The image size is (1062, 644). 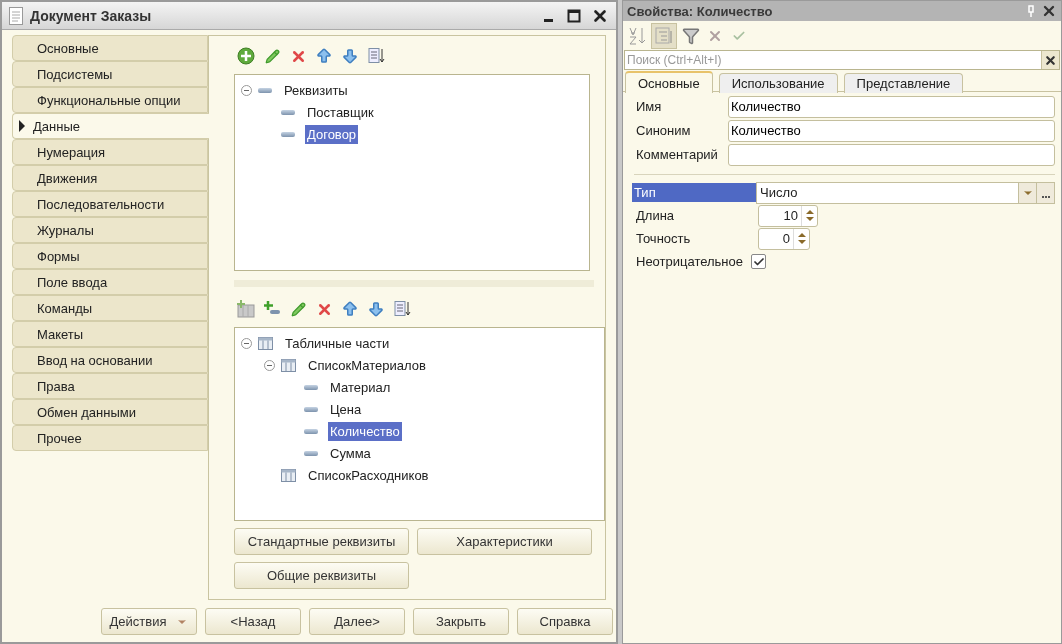 What do you see at coordinates (758, 261) in the screenshot?
I see `checkbox` at bounding box center [758, 261].